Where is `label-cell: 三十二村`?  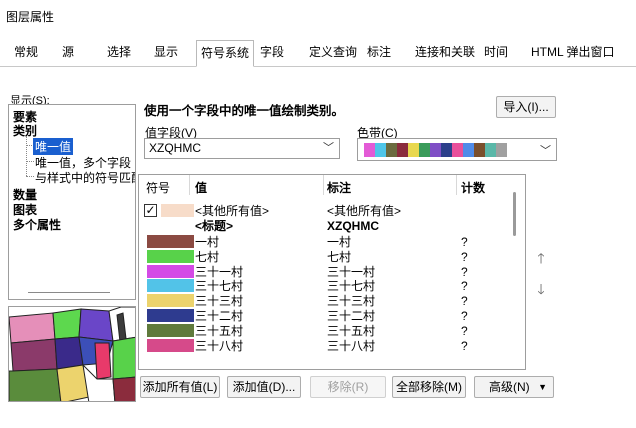 label-cell: 三十二村 is located at coordinates (351, 316).